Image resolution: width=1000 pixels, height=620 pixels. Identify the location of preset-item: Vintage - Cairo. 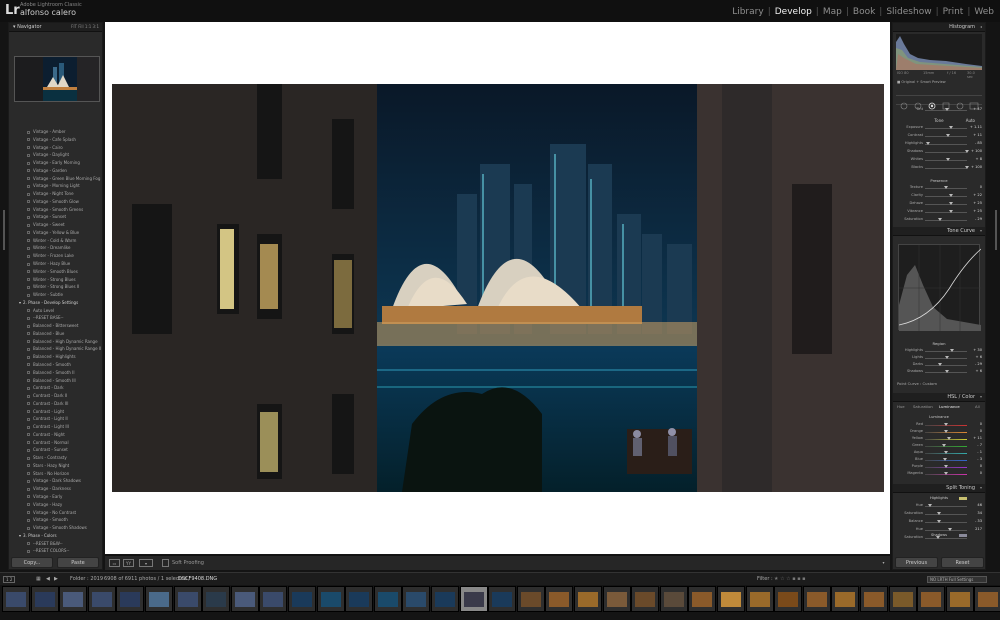
(55, 148).